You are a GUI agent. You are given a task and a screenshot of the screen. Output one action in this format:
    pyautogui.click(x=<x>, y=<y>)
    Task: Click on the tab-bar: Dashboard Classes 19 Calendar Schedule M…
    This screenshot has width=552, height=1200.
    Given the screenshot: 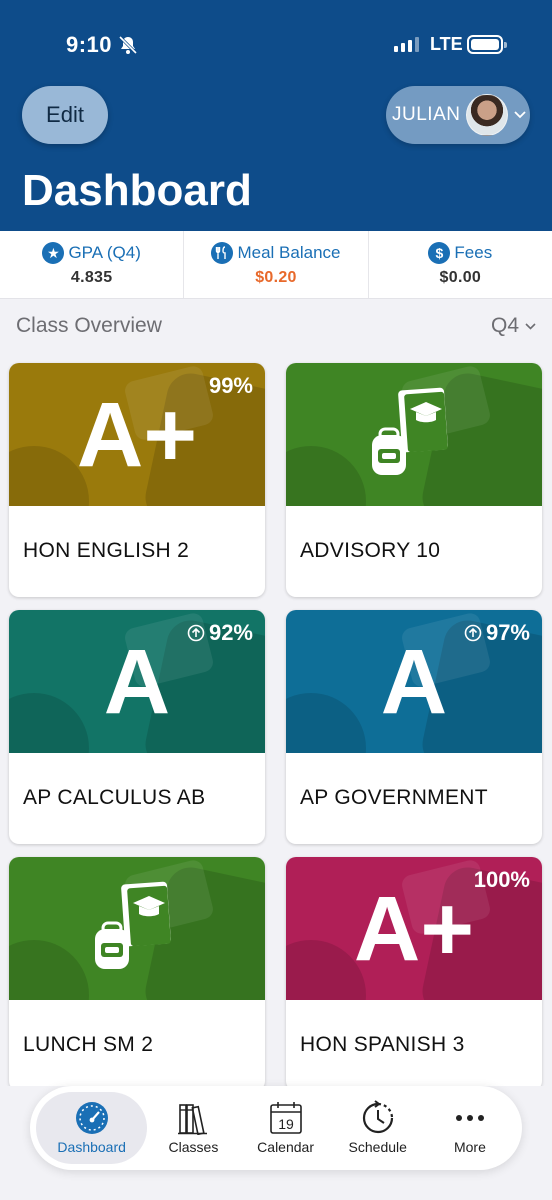 What is the action you would take?
    pyautogui.click(x=276, y=1128)
    